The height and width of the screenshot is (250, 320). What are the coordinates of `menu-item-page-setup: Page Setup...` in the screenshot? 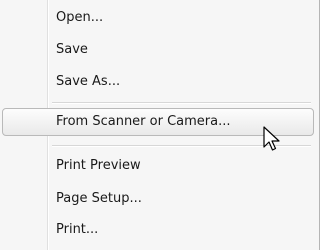 It's located at (99, 199).